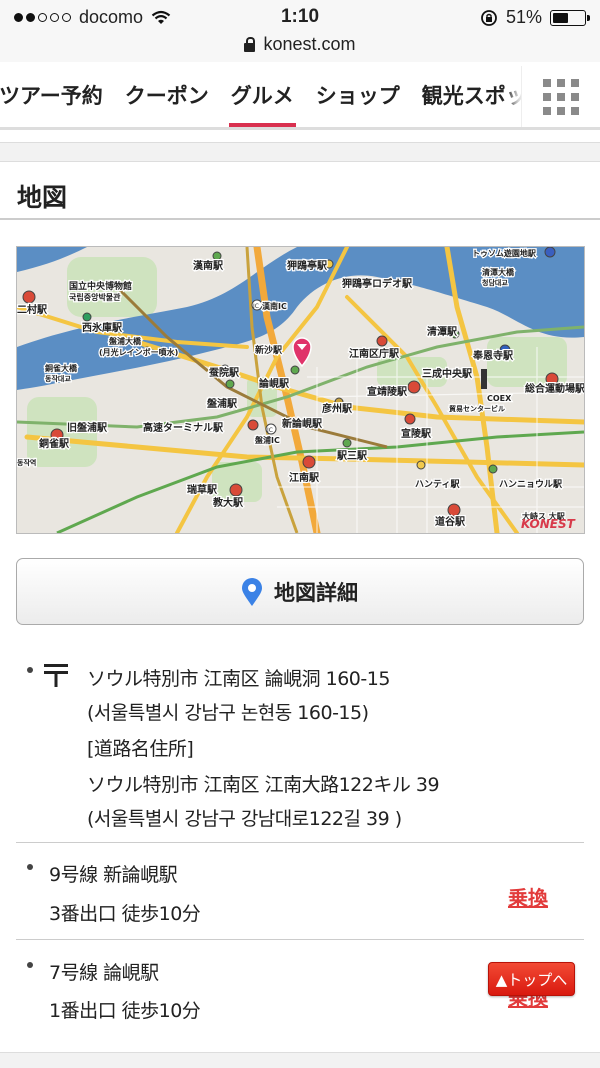  What do you see at coordinates (531, 484) in the screenshot?
I see `map-label: ハンニョウル駅` at bounding box center [531, 484].